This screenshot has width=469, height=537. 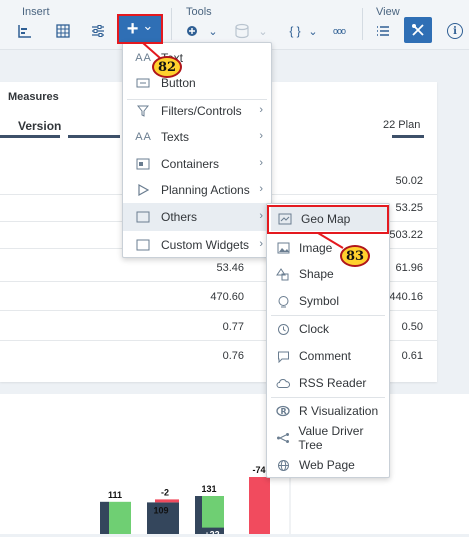 I want to click on menu-item-others: Others ›, so click(x=197, y=217).